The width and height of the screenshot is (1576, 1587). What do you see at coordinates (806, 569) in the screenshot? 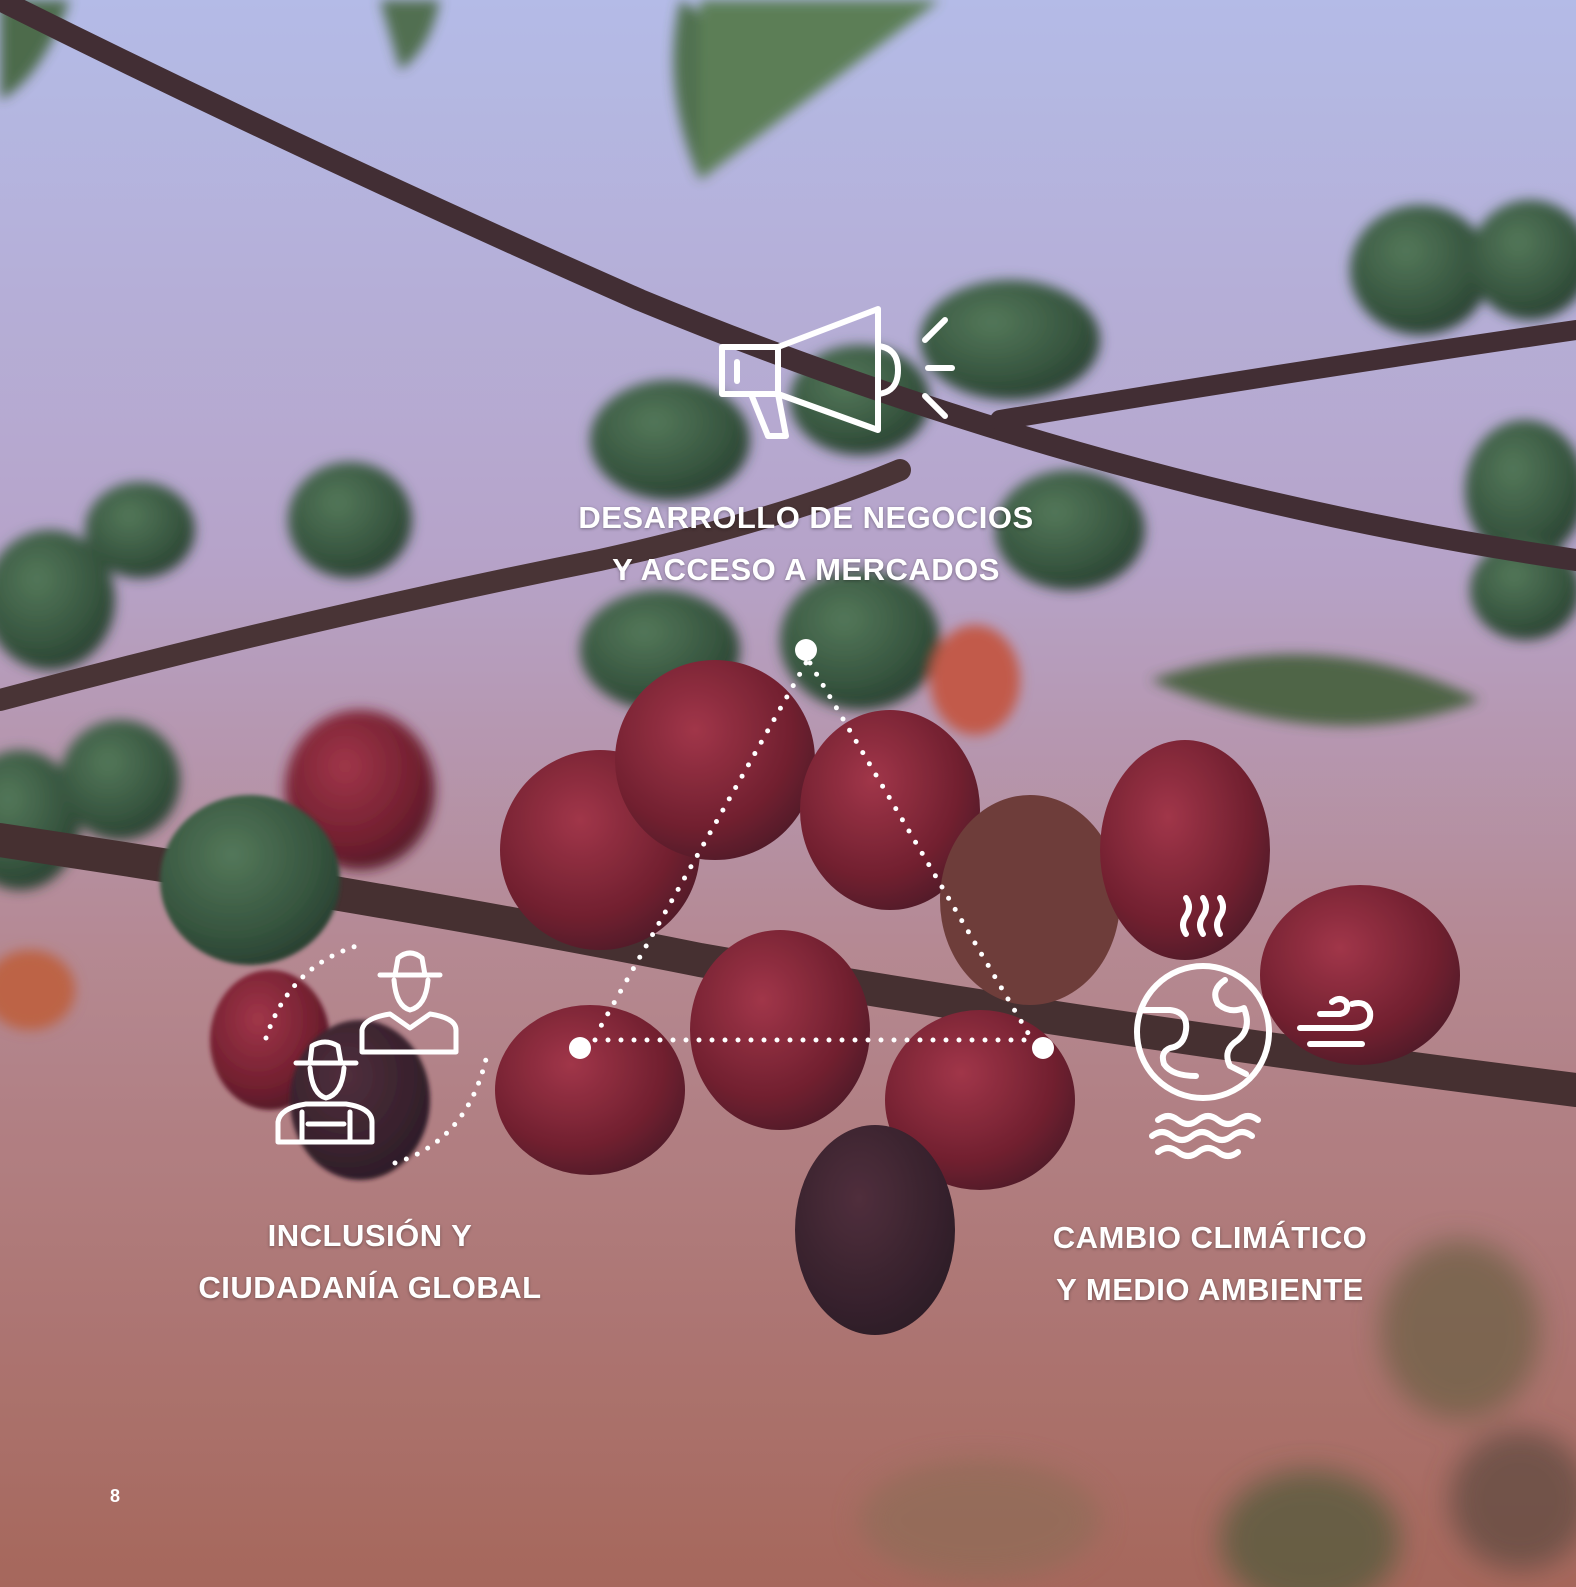
I see `label-business-line2: Y ACCESO A MERCADOS` at bounding box center [806, 569].